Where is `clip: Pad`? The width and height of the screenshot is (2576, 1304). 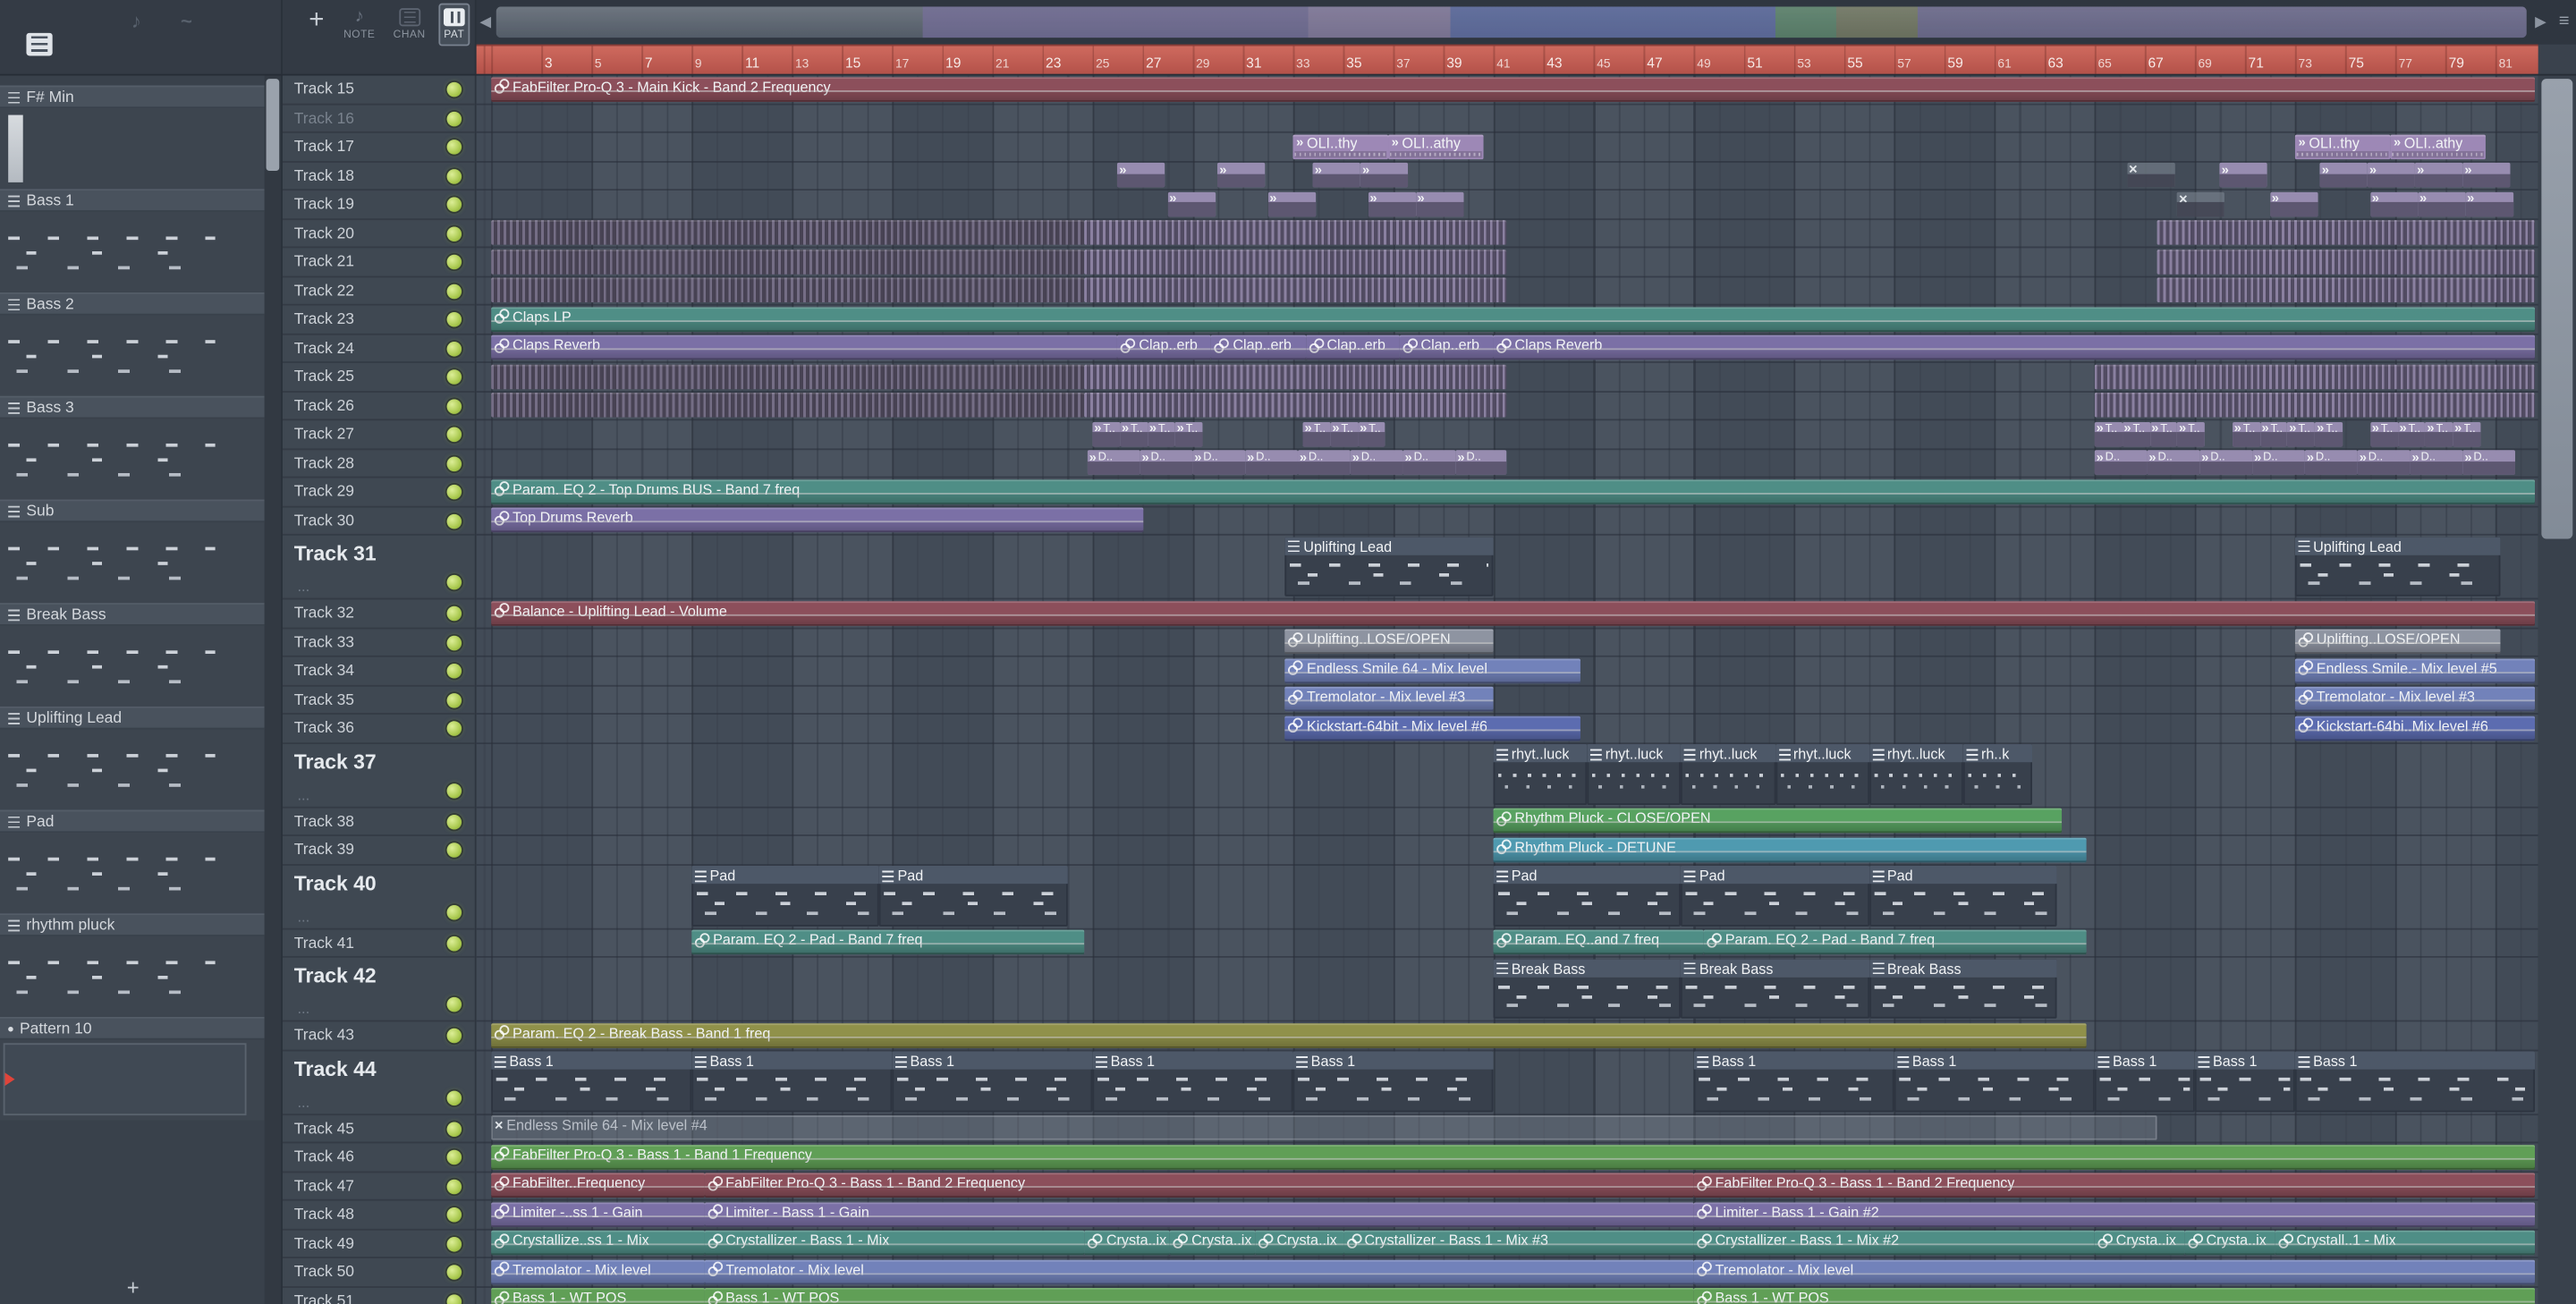 clip: Pad is located at coordinates (1587, 895).